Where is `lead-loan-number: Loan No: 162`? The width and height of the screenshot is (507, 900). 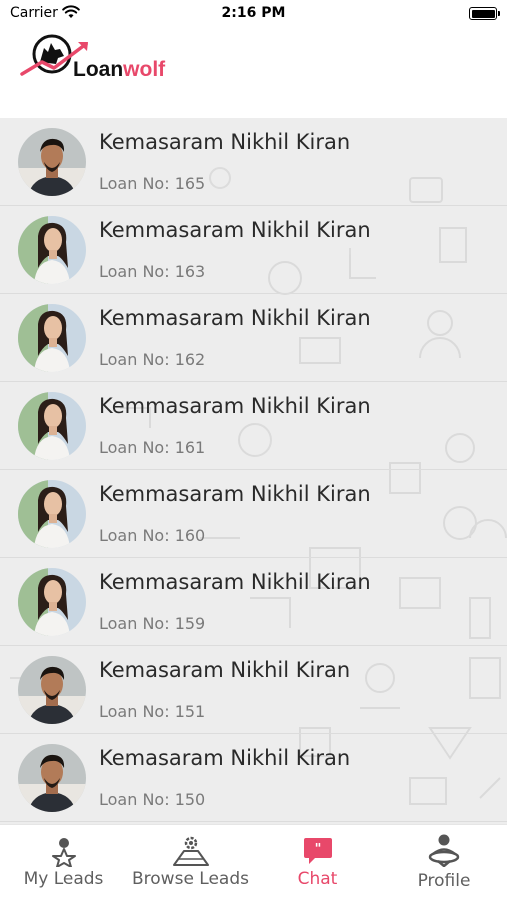
lead-loan-number: Loan No: 162 is located at coordinates (152, 359).